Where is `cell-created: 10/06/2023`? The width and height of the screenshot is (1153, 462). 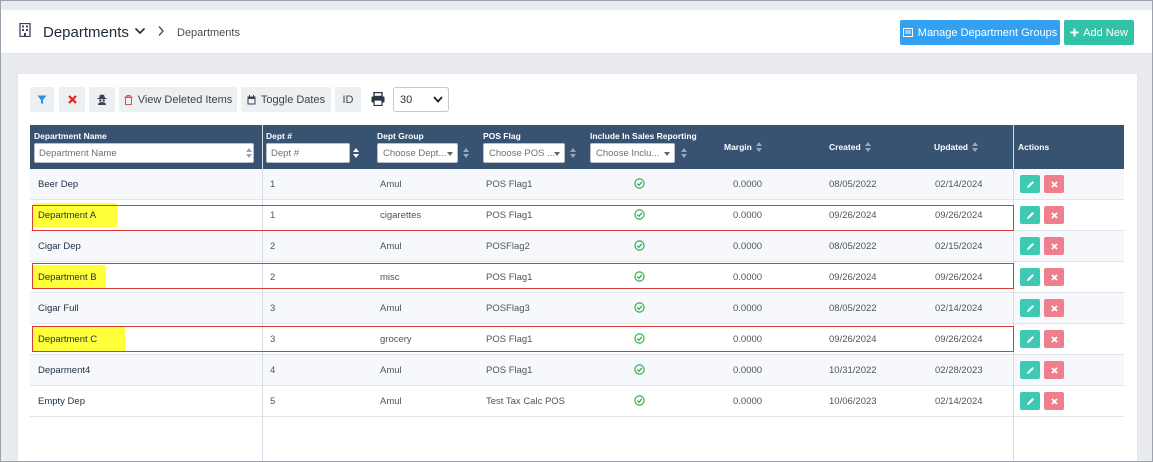 cell-created: 10/06/2023 is located at coordinates (853, 401).